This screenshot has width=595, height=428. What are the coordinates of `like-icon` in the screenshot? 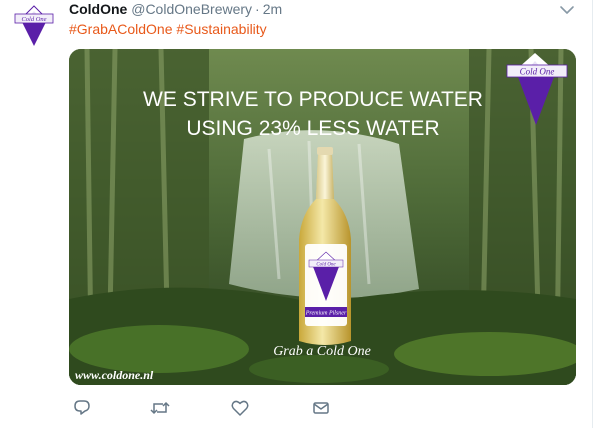 It's located at (241, 408).